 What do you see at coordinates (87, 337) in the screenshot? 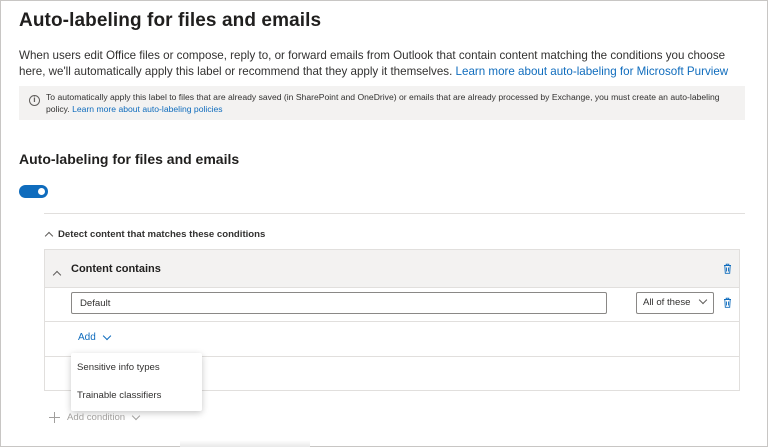
I see `add-label: Add` at bounding box center [87, 337].